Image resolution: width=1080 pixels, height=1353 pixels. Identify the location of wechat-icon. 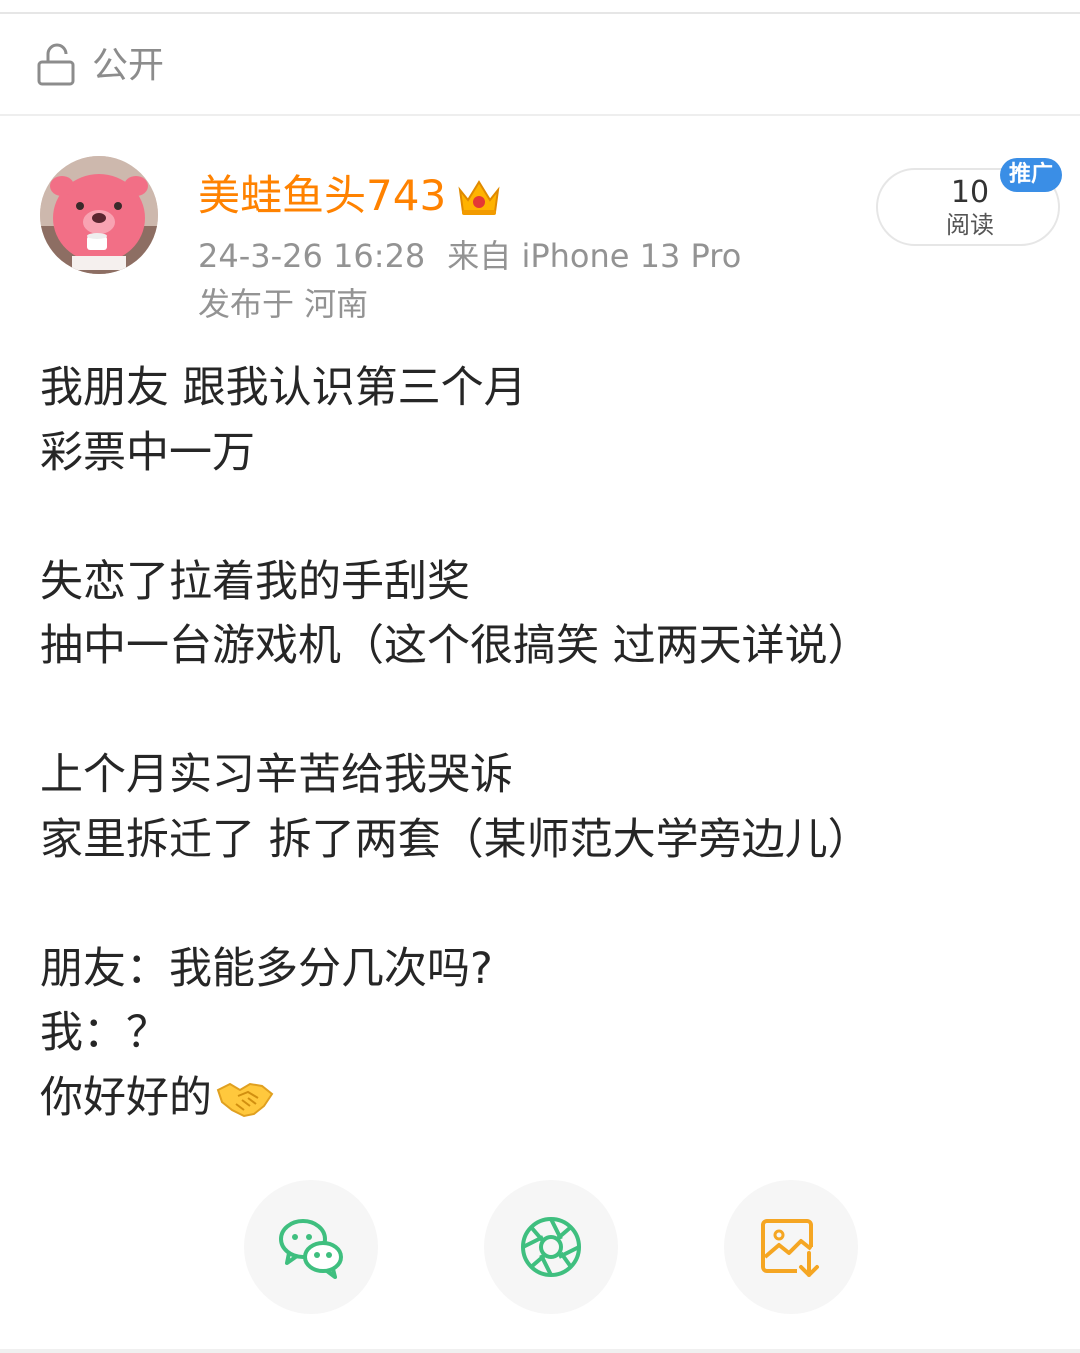
(311, 1249).